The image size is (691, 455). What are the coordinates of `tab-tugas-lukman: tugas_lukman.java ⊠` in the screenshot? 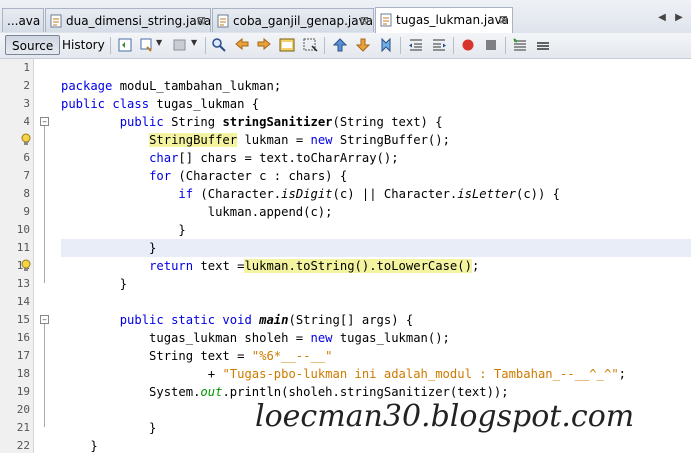 It's located at (444, 20).